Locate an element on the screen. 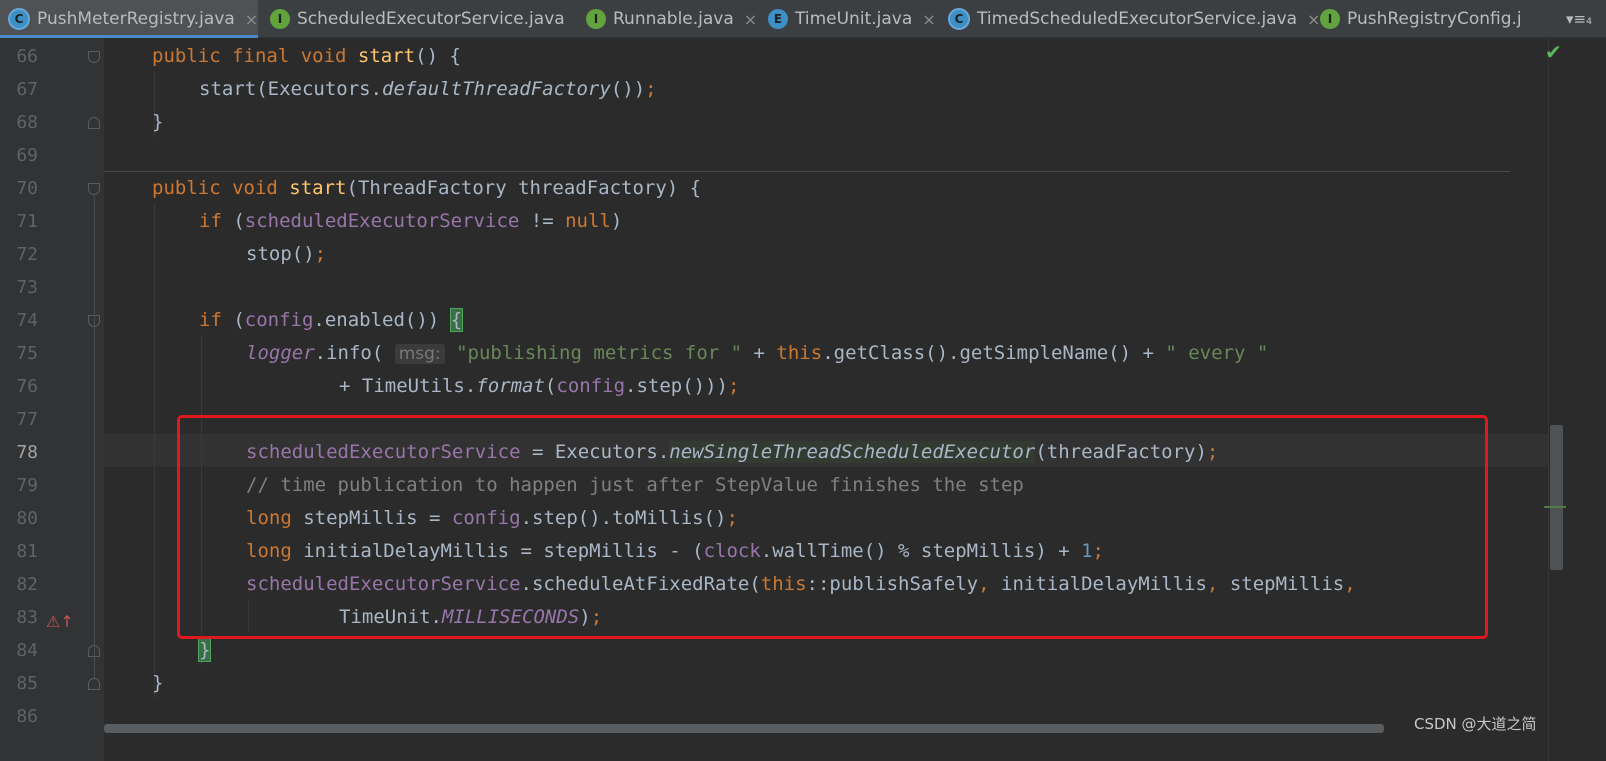 The image size is (1606, 761). token: "publishing metrics for " is located at coordinates (599, 353).